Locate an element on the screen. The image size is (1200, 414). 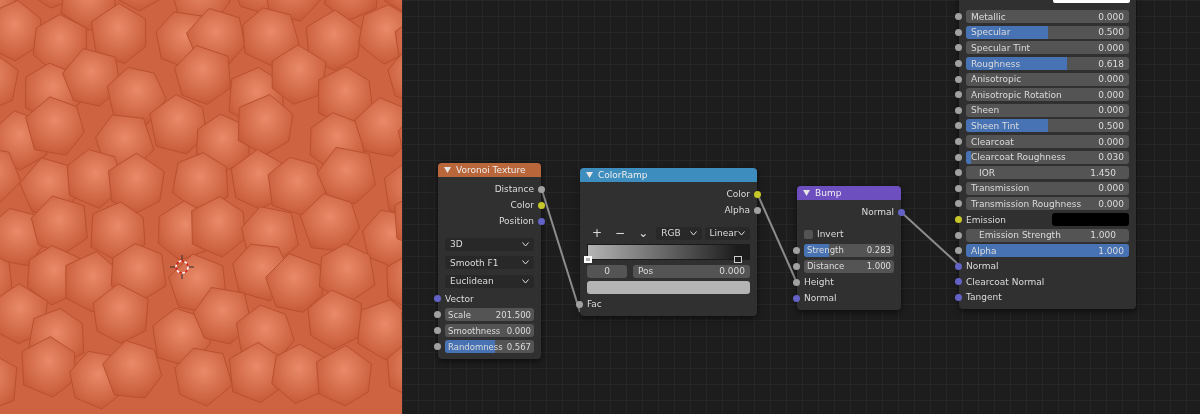
number-slider: Sheen Tint 0.500 is located at coordinates (1047, 126).